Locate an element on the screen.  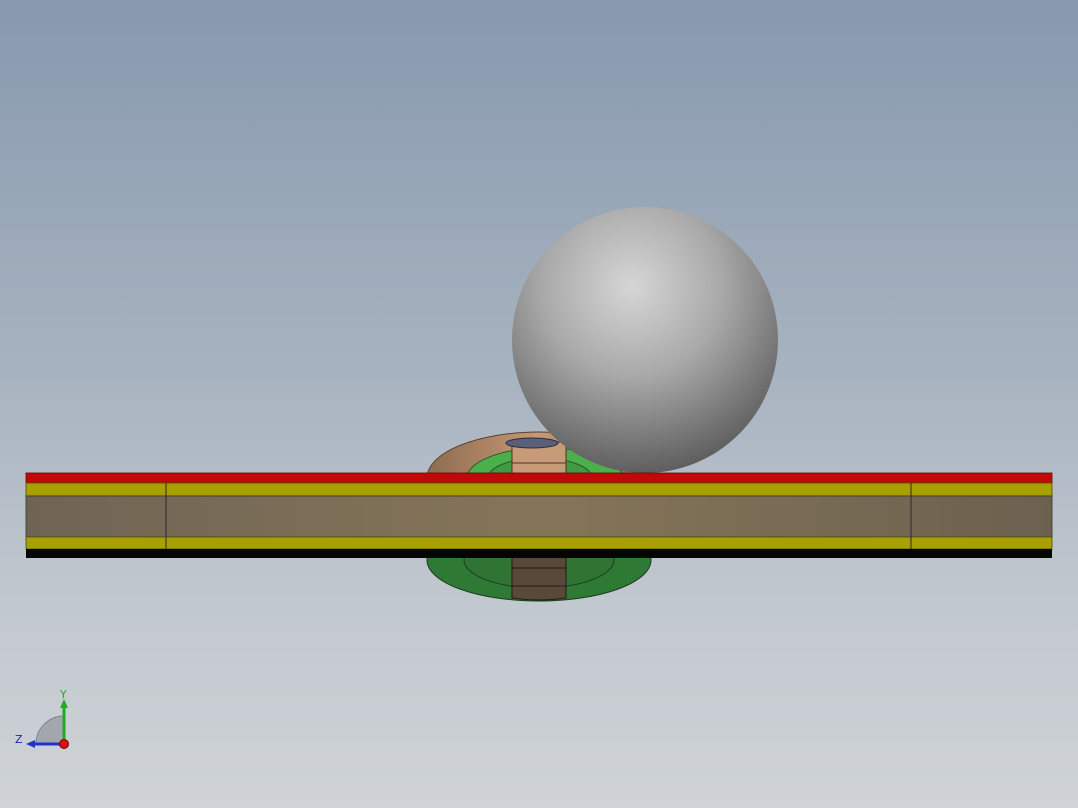
sphere is located at coordinates (645, 340).